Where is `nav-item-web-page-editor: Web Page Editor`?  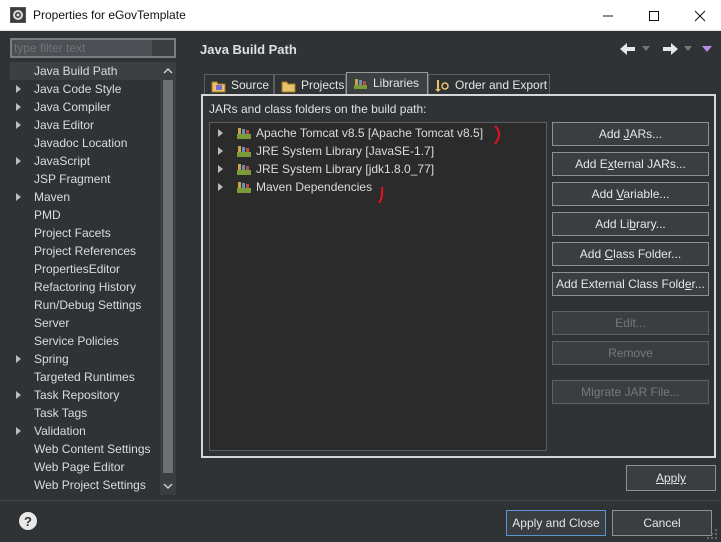 nav-item-web-page-editor: Web Page Editor is located at coordinates (85, 467).